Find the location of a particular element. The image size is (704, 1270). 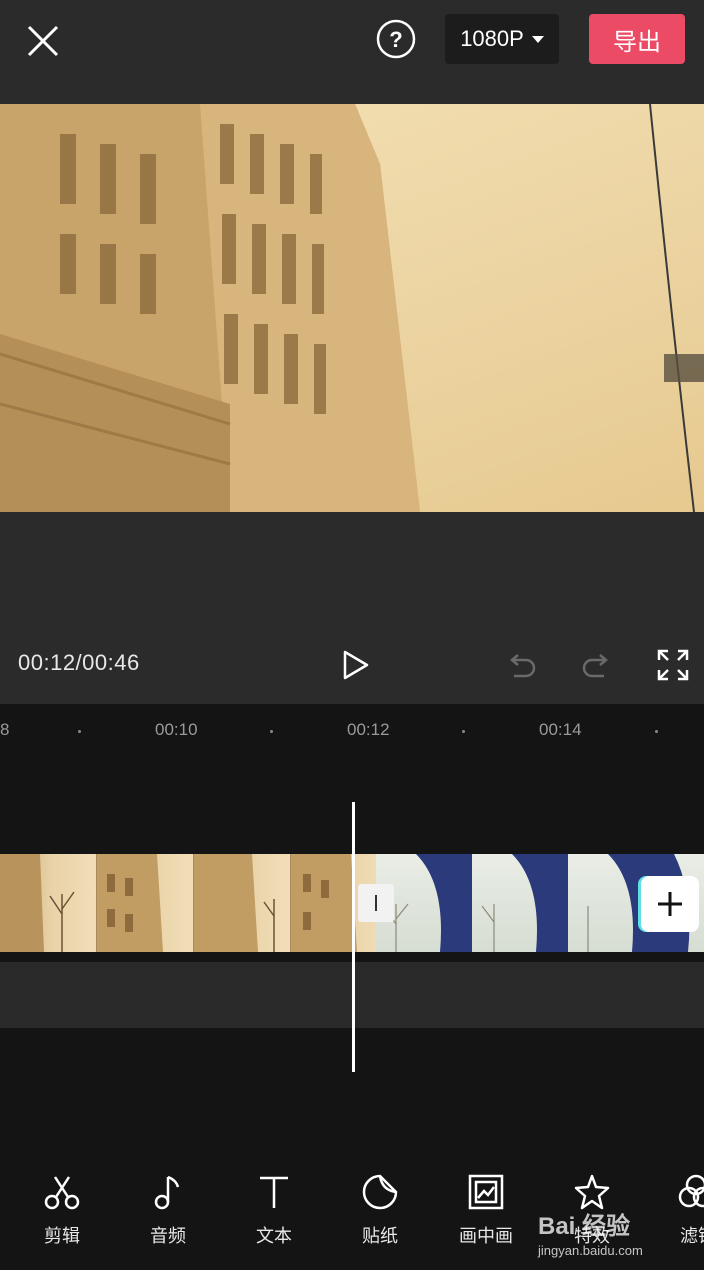

ruler-tick-label: 00:12 is located at coordinates (368, 729).